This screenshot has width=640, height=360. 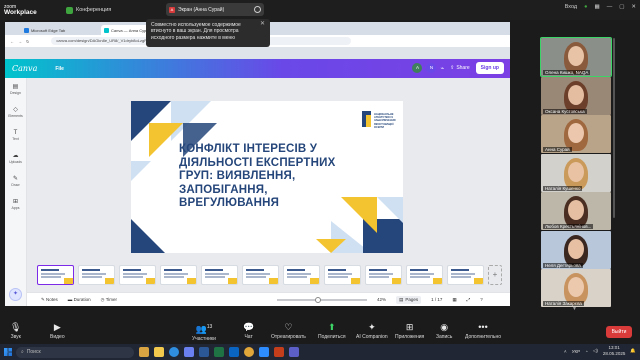 I want to click on react-button: ♡ Отреагировать, so click(x=288, y=331).